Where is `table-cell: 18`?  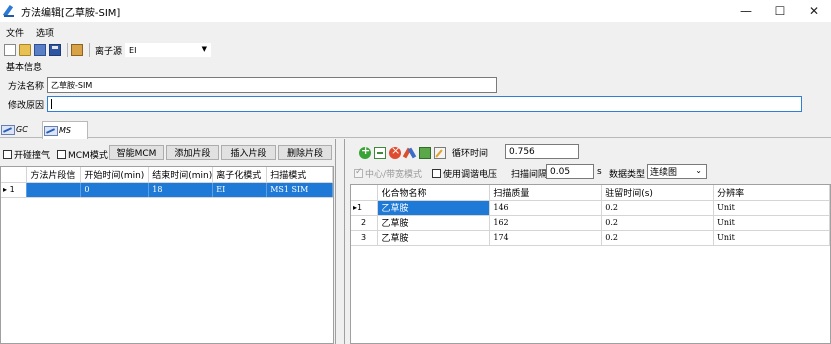
table-cell: 18 is located at coordinates (181, 190).